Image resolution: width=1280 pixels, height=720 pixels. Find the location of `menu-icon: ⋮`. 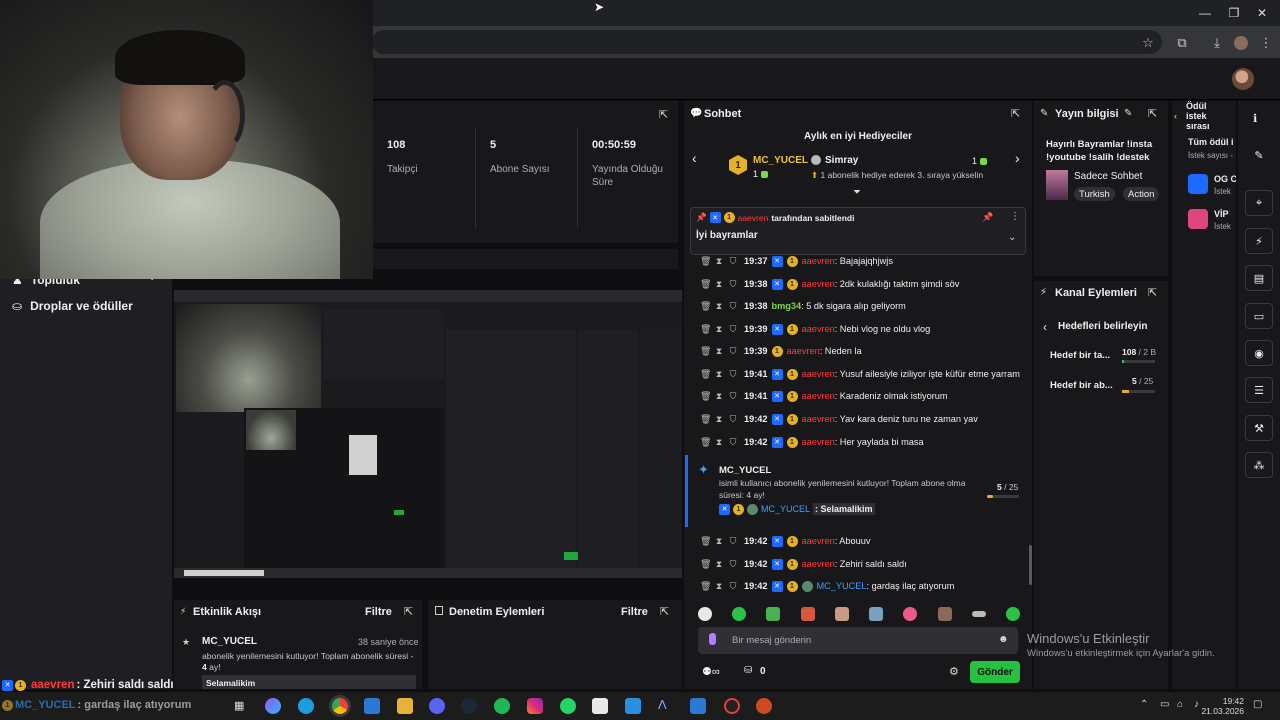

menu-icon: ⋮ is located at coordinates (1266, 43).